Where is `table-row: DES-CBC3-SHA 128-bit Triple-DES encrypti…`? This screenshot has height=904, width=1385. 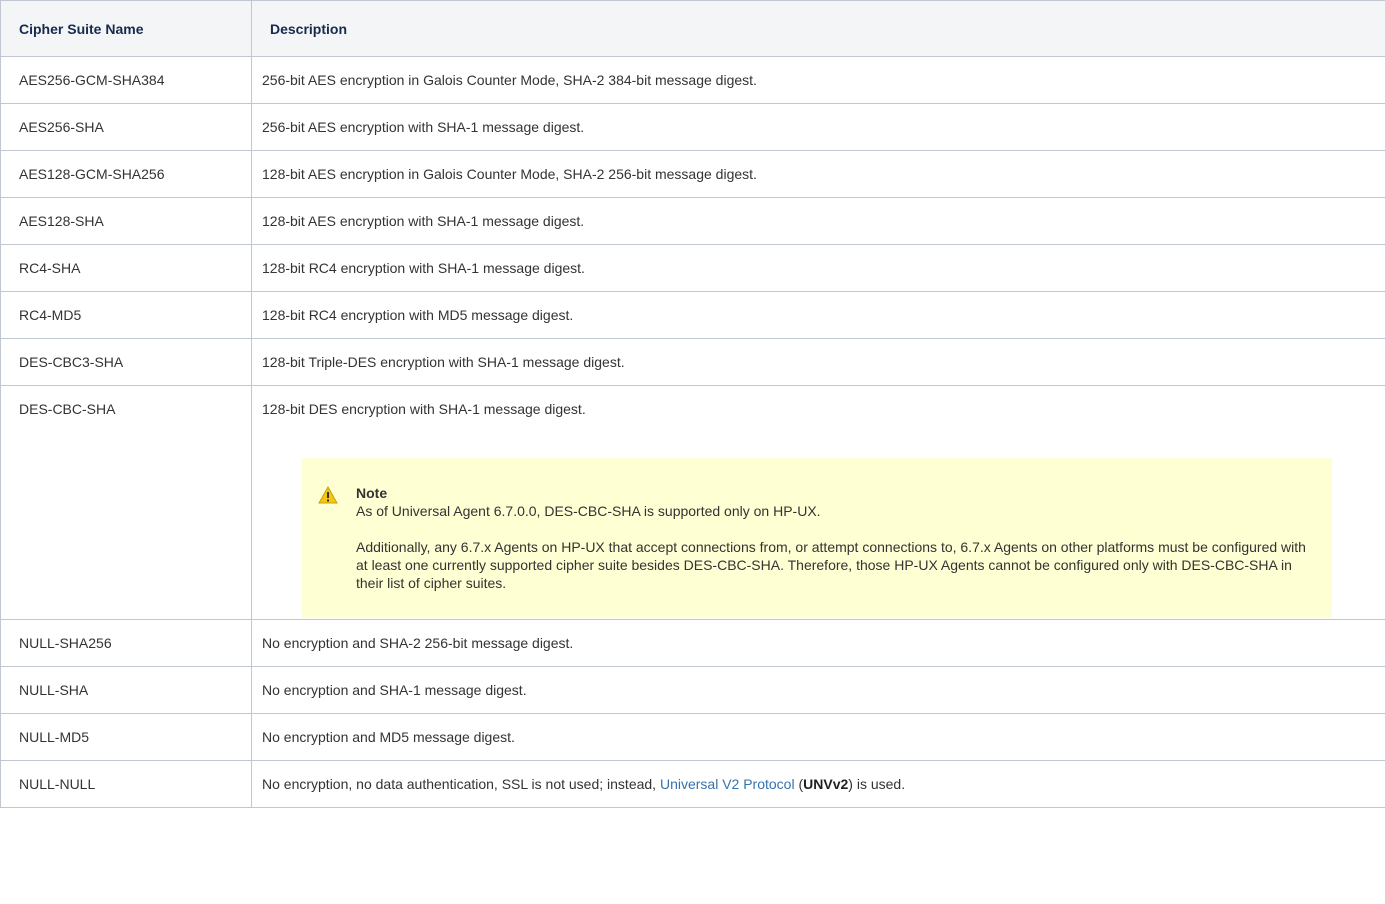 table-row: DES-CBC3-SHA 128-bit Triple-DES encrypti… is located at coordinates (692, 362).